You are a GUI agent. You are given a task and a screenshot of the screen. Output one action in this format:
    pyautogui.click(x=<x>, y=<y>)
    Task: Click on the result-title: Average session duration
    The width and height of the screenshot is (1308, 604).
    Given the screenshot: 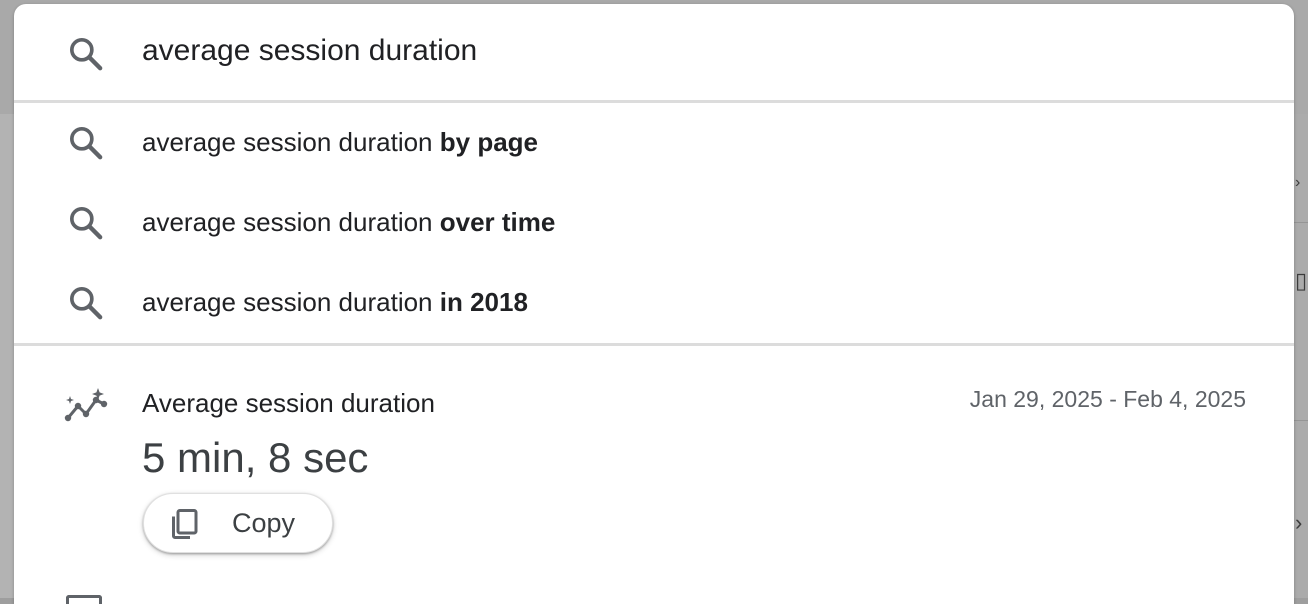 What is the action you would take?
    pyautogui.click(x=288, y=403)
    